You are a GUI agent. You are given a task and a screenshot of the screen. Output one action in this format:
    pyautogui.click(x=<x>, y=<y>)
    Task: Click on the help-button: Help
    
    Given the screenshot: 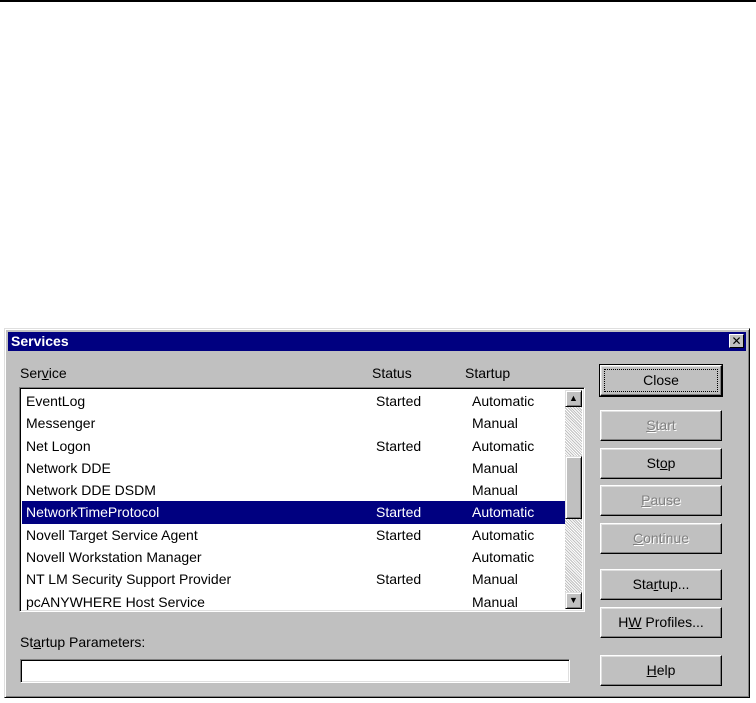 What is the action you would take?
    pyautogui.click(x=661, y=670)
    